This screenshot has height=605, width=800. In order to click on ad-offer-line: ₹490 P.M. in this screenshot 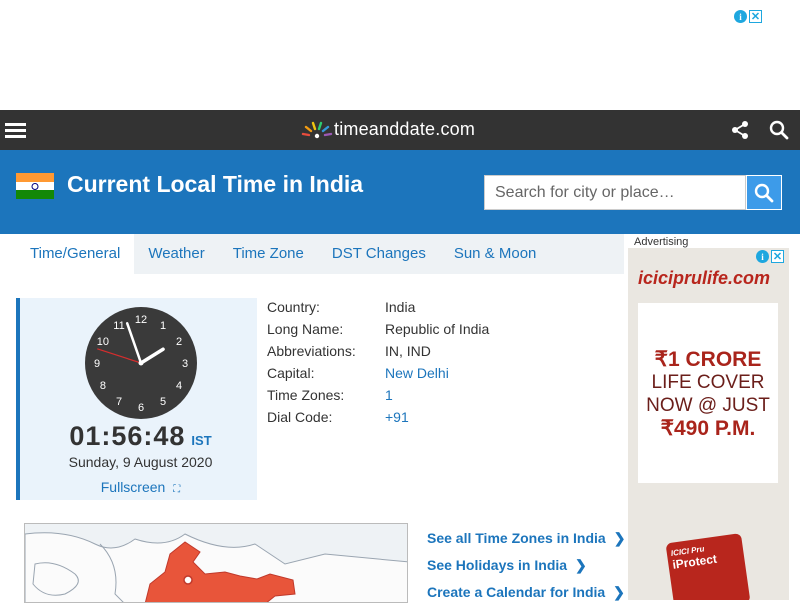, I will do `click(708, 428)`.